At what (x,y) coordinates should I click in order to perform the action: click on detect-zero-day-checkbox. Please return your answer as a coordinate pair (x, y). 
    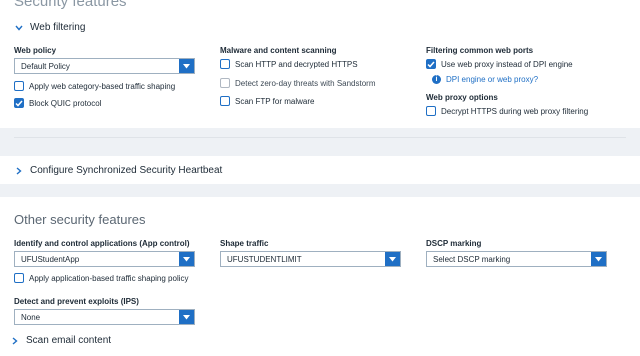
    Looking at the image, I should click on (225, 83).